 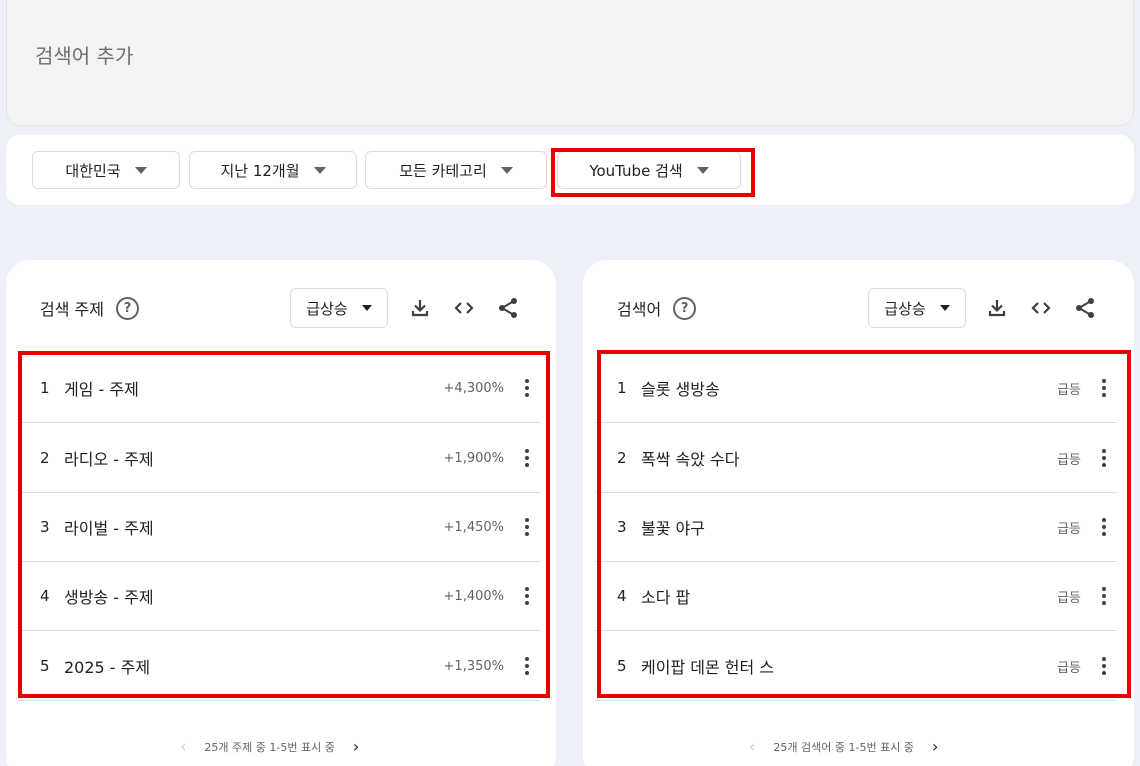 What do you see at coordinates (707, 666) in the screenshot?
I see `row-label: 케이팝 데몬 헌터 스` at bounding box center [707, 666].